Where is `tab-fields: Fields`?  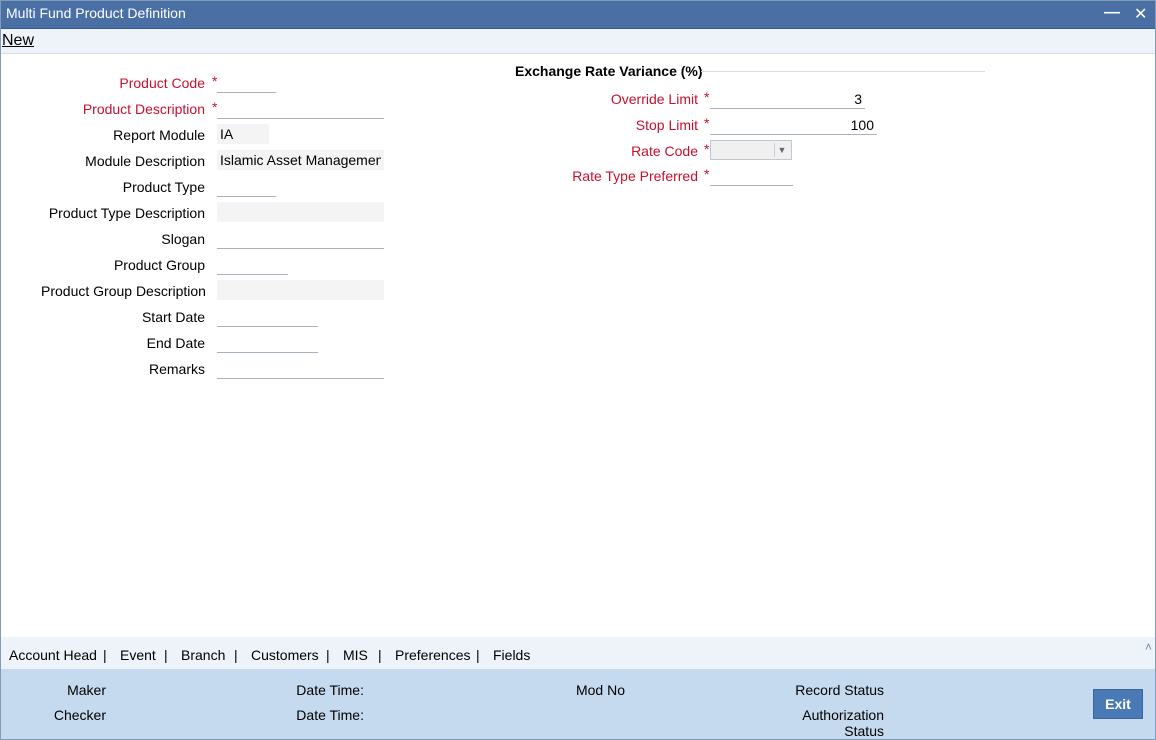
tab-fields: Fields is located at coordinates (511, 655).